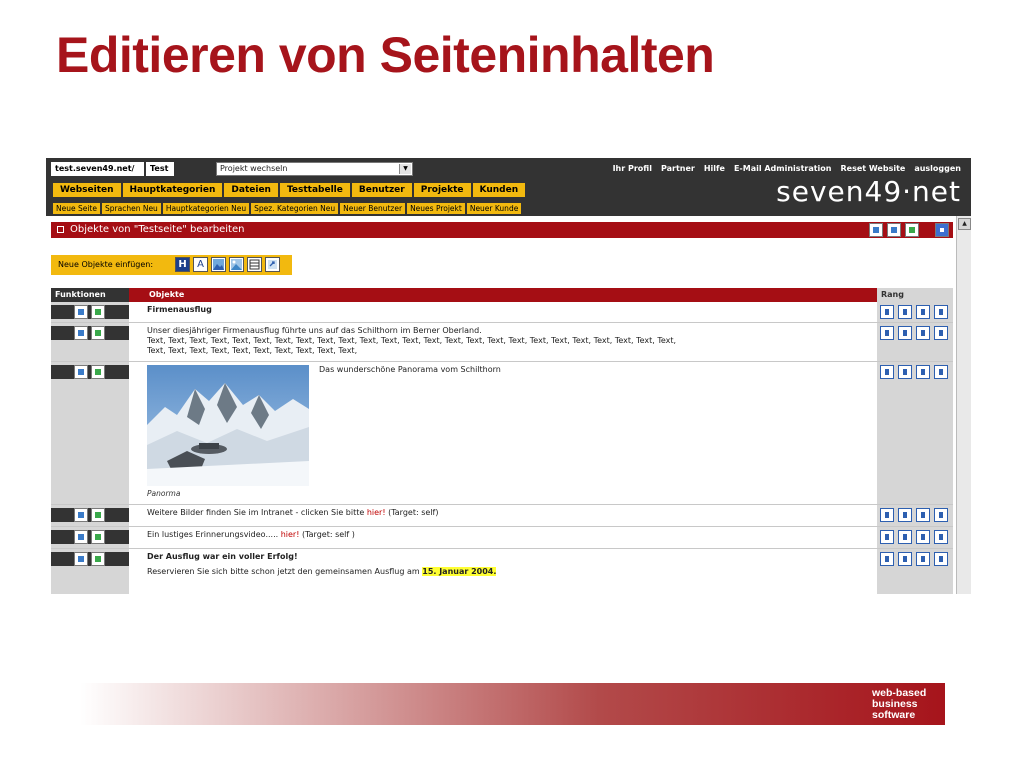  Describe the element at coordinates (76, 208) in the screenshot. I see `subnav-neue-seite: Neue Seite` at that location.